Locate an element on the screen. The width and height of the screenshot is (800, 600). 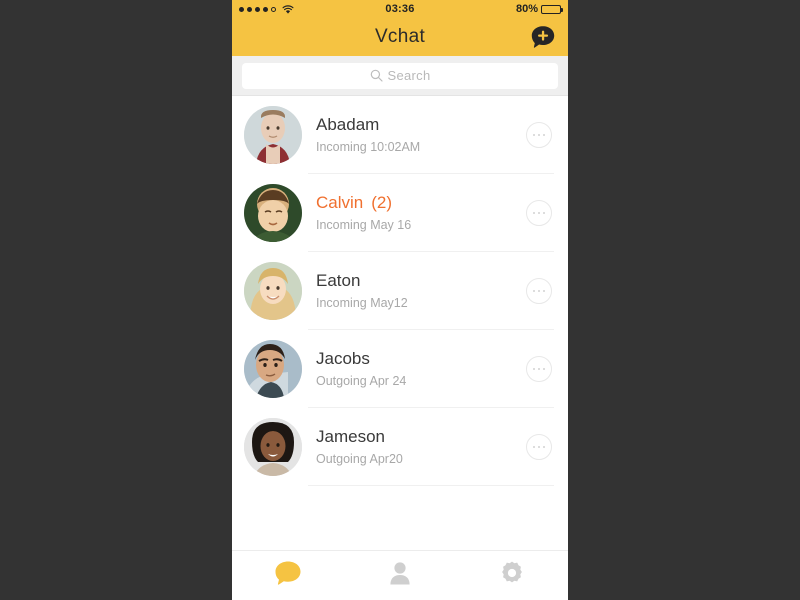
tab-bar is located at coordinates (400, 575).